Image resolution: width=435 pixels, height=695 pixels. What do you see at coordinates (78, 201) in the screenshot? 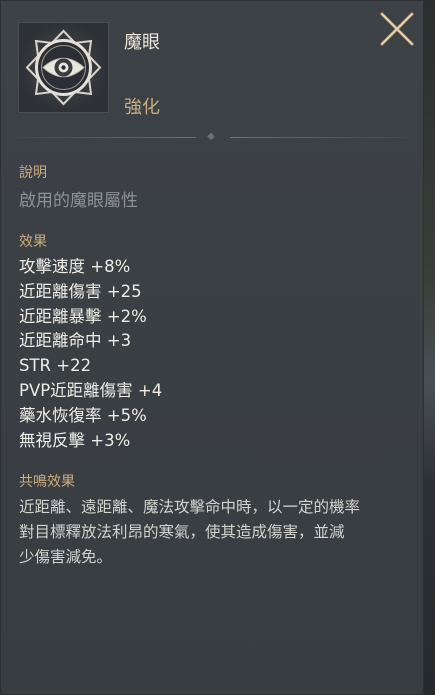
I see `description-text: 啟用的魔眼屬性` at bounding box center [78, 201].